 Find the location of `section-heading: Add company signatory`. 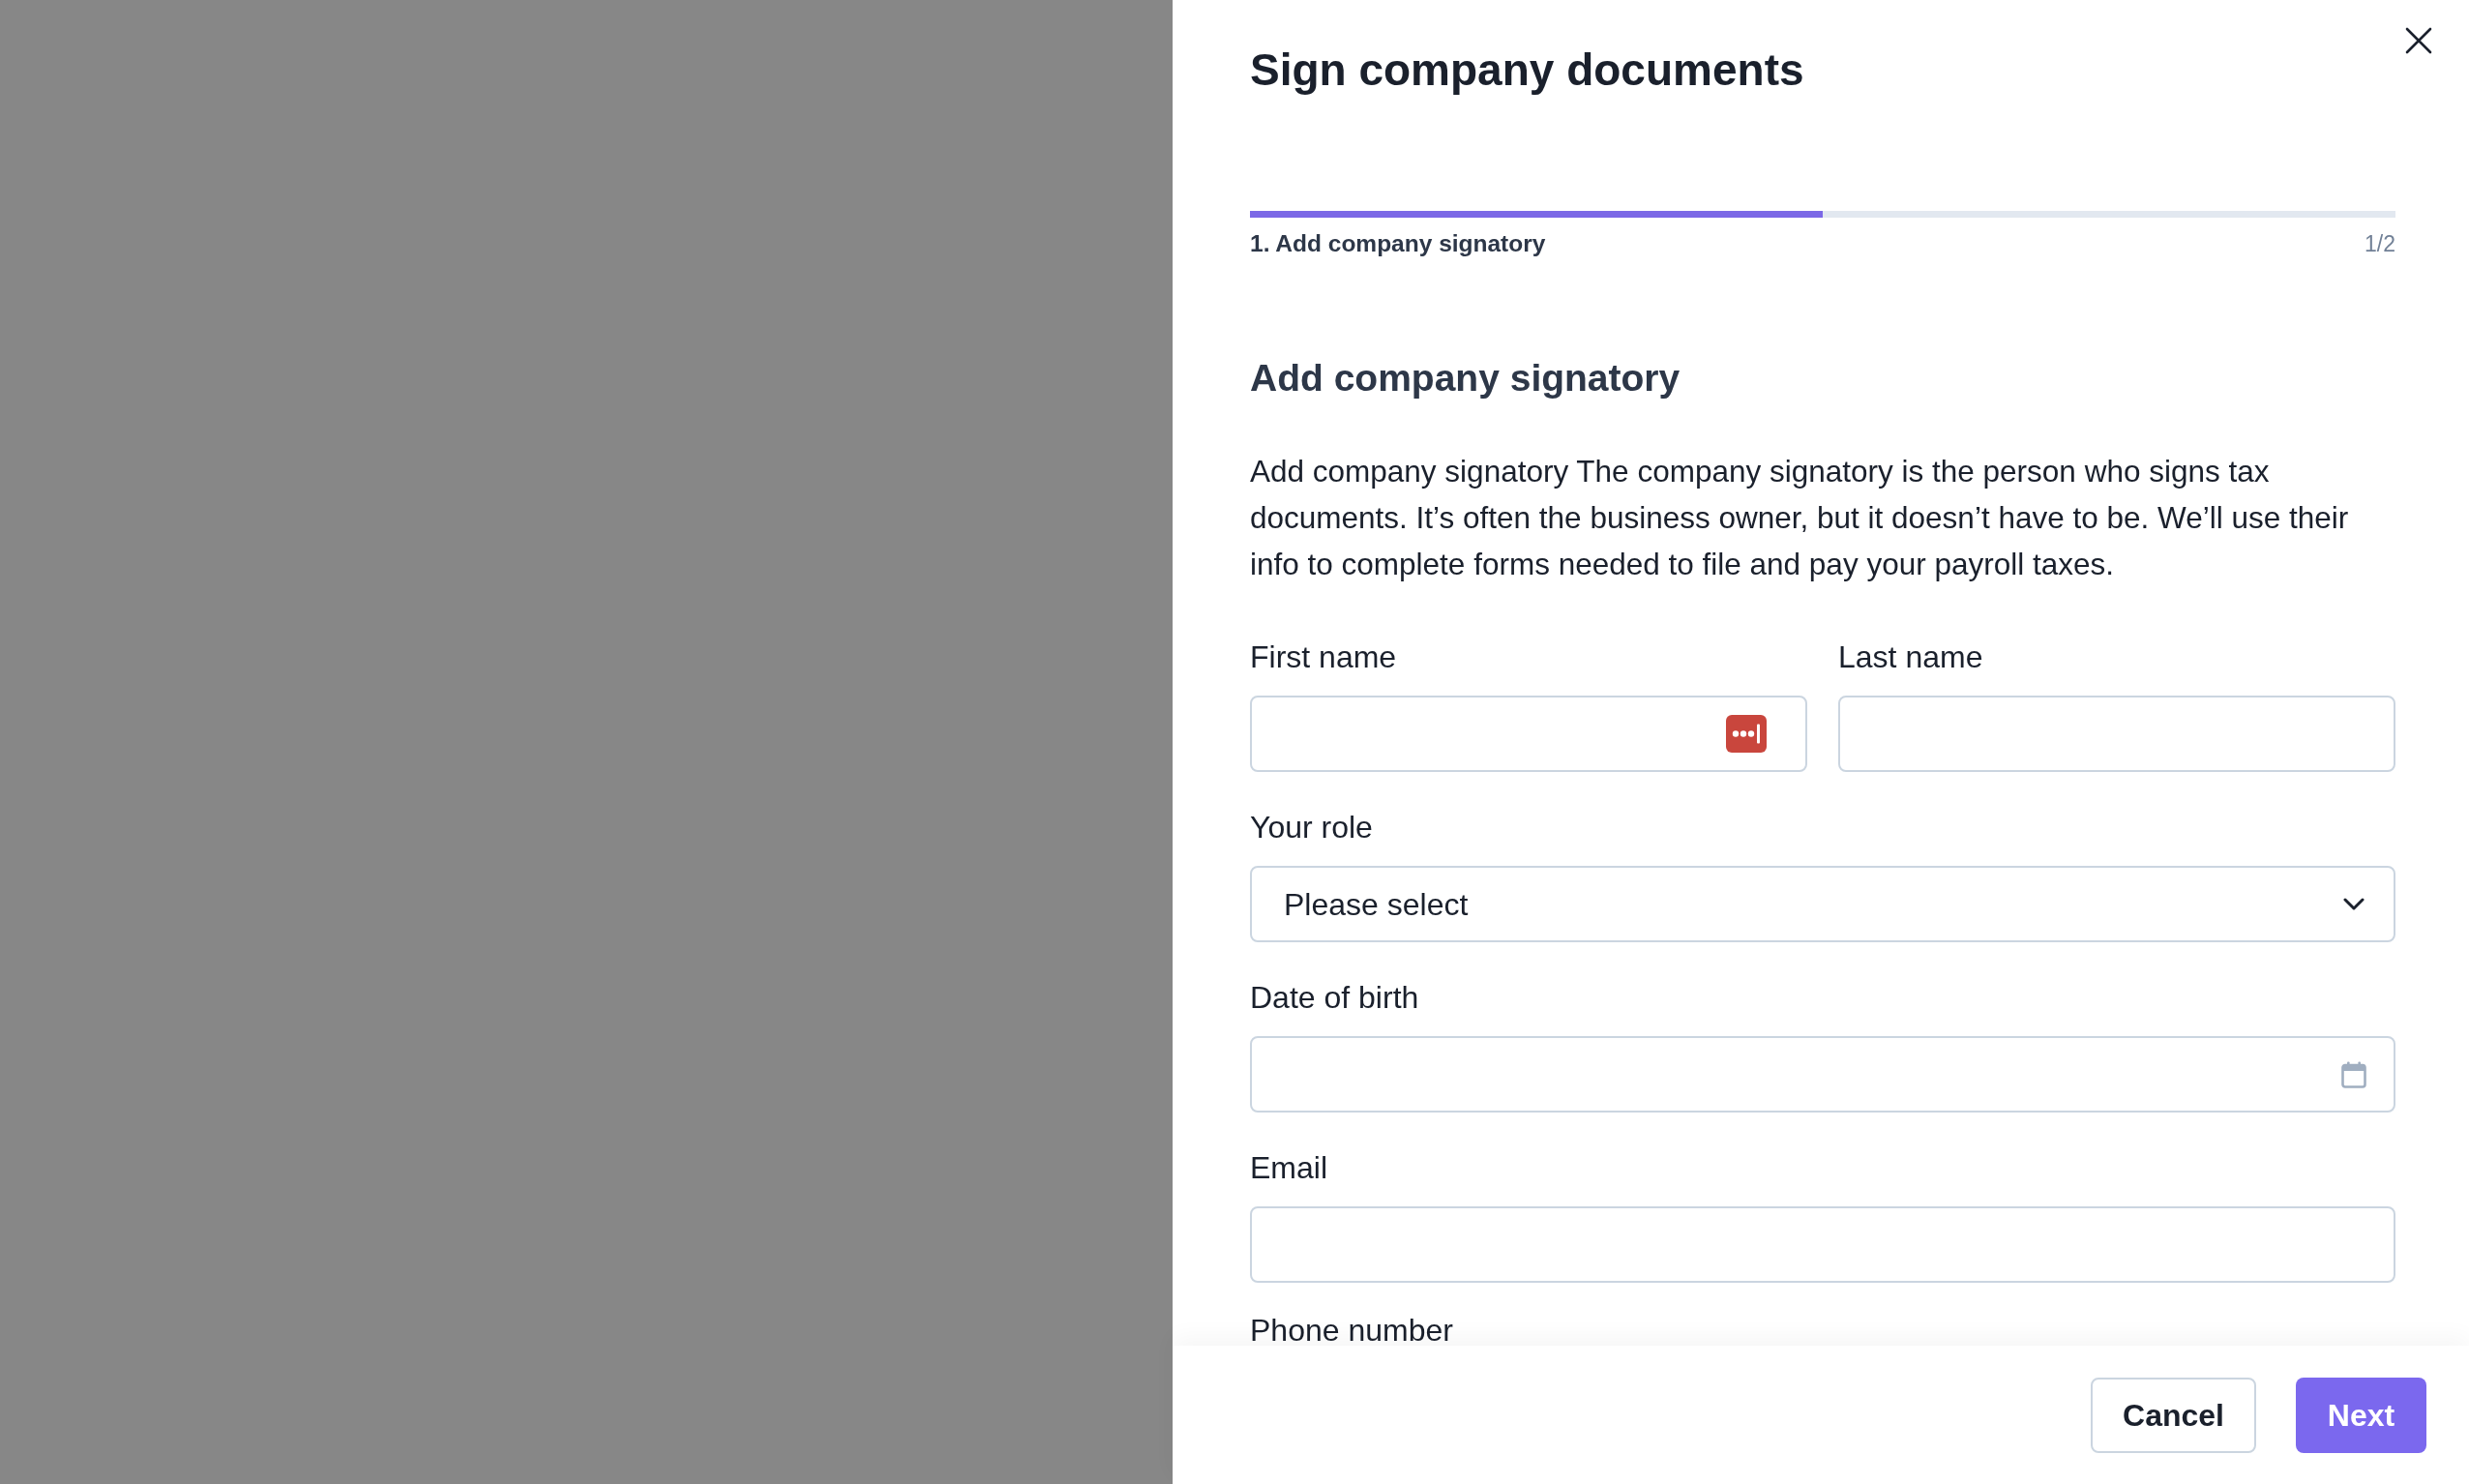

section-heading: Add company signatory is located at coordinates (1466, 378).